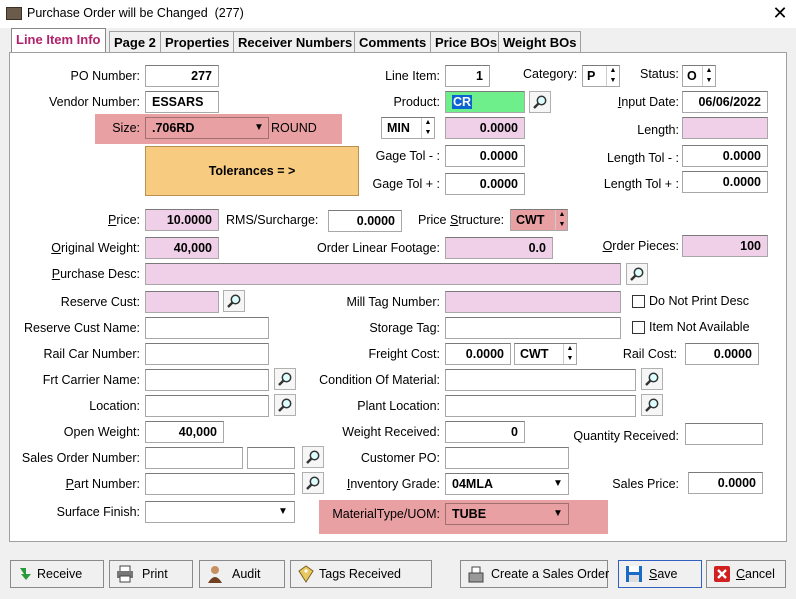  What do you see at coordinates (313, 457) in the screenshot?
I see `sales-order-search-icon` at bounding box center [313, 457].